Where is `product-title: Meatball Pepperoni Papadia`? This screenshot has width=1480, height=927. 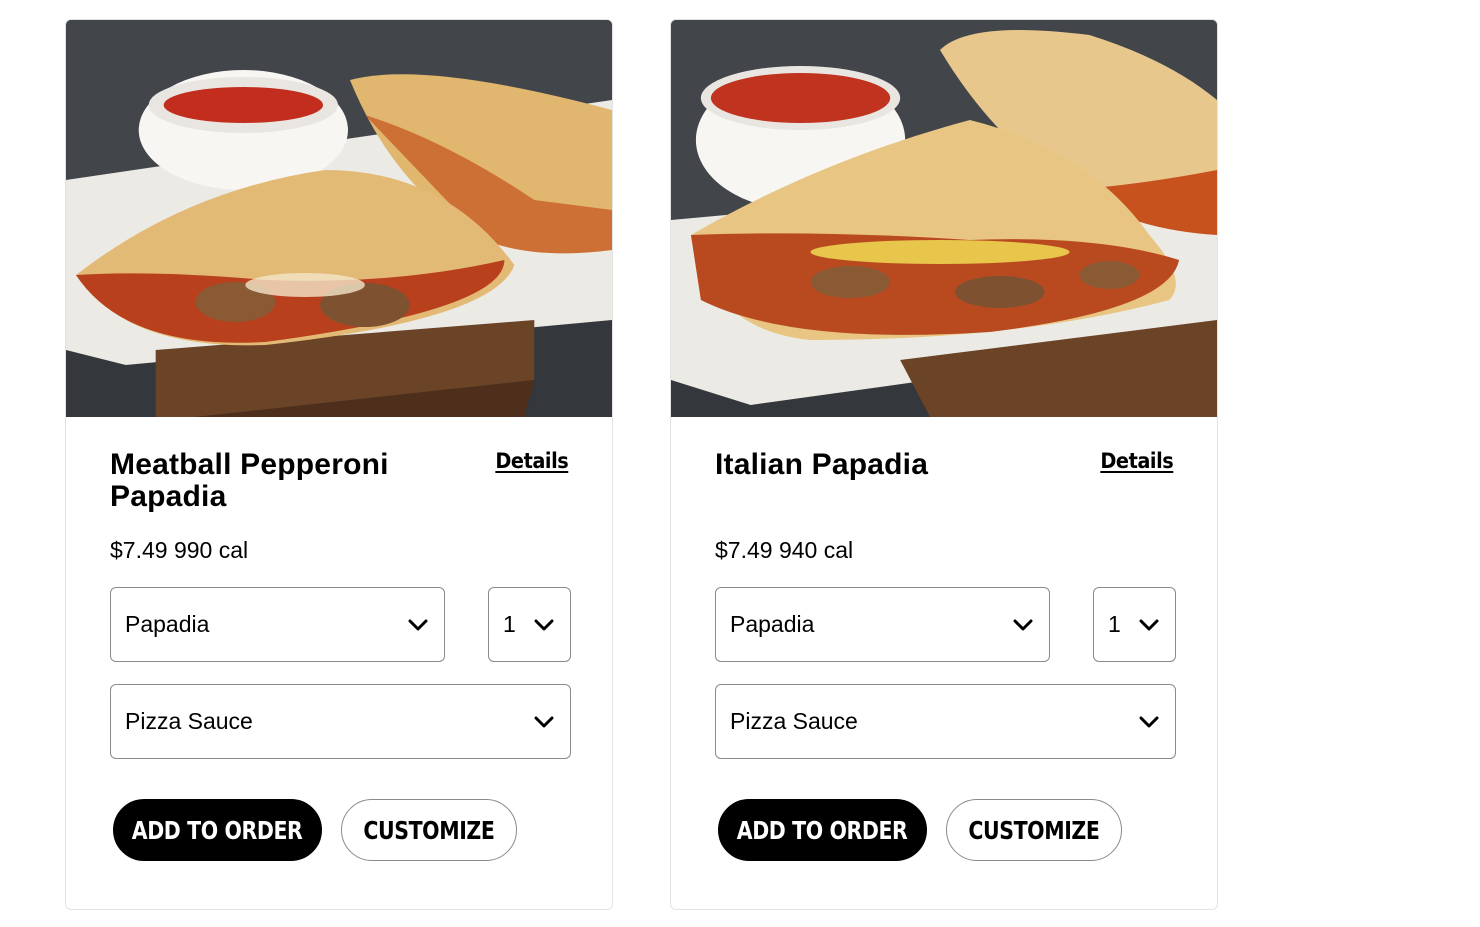 product-title: Meatball Pepperoni Papadia is located at coordinates (249, 480).